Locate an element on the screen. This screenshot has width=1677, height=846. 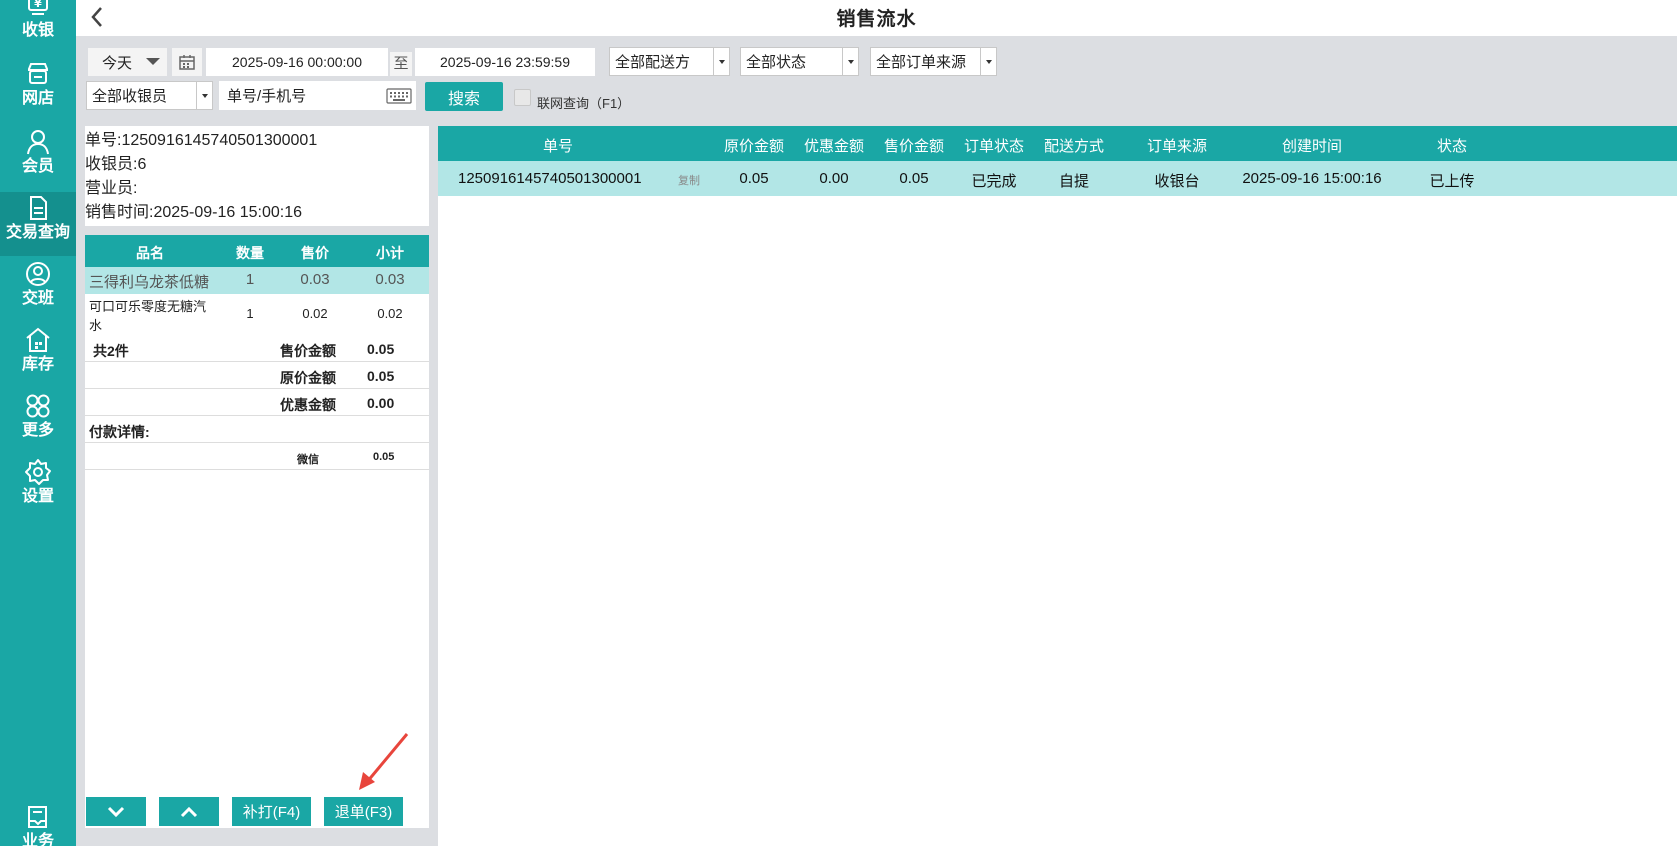
sale-amount: 0.05 is located at coordinates (914, 178).